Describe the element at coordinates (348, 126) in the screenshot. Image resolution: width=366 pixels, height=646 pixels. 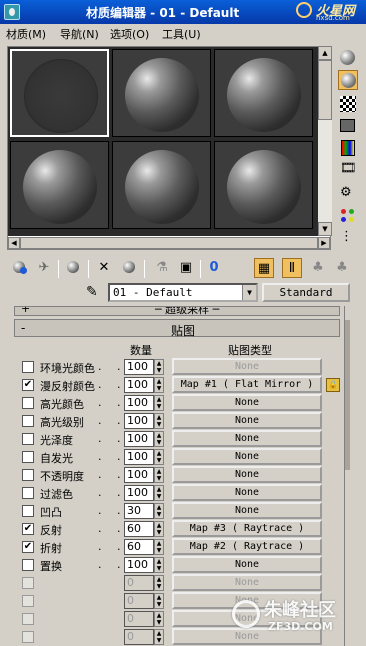
I see `uv-tiling-button` at that location.